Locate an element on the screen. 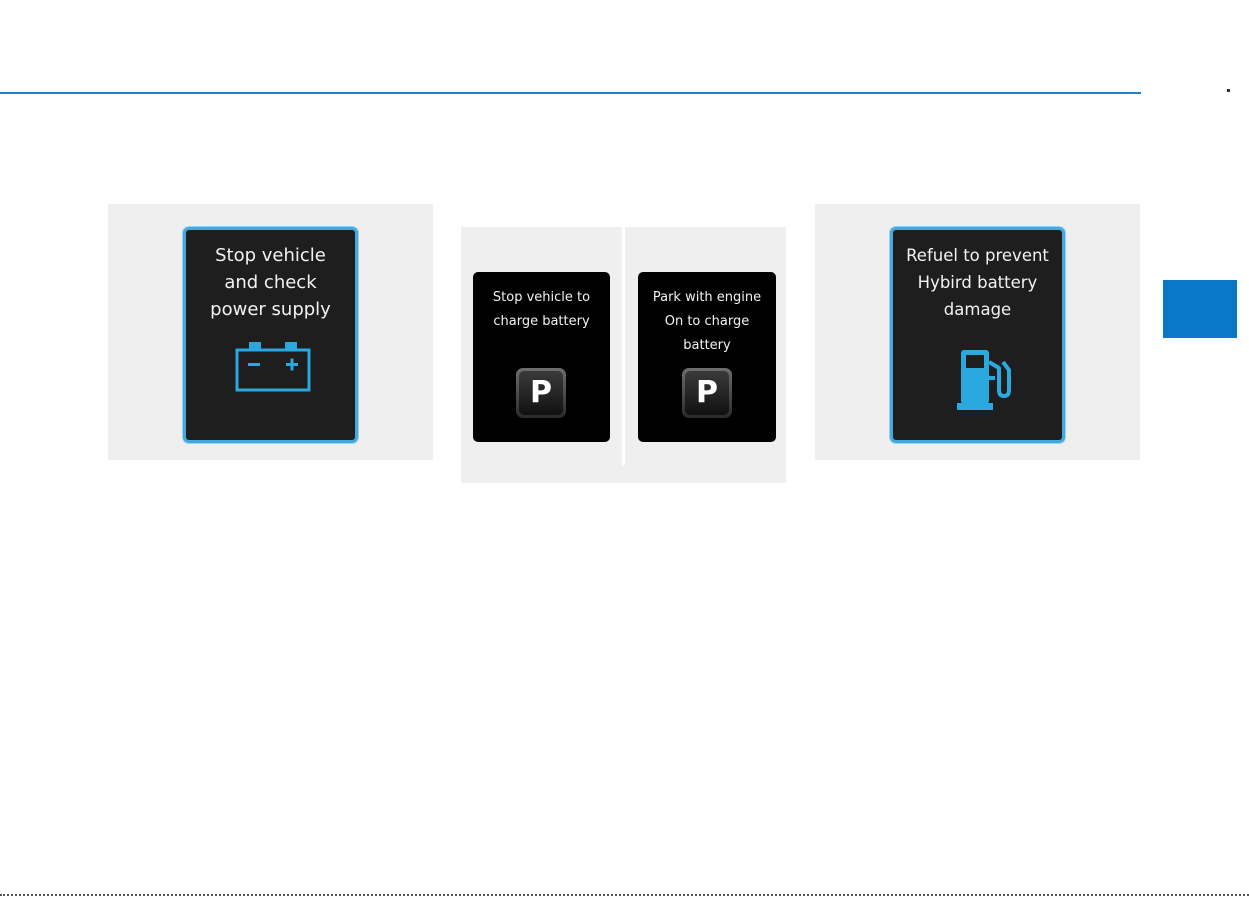  message-park-to-charge: Park with engine On to charge battery is located at coordinates (707, 321).